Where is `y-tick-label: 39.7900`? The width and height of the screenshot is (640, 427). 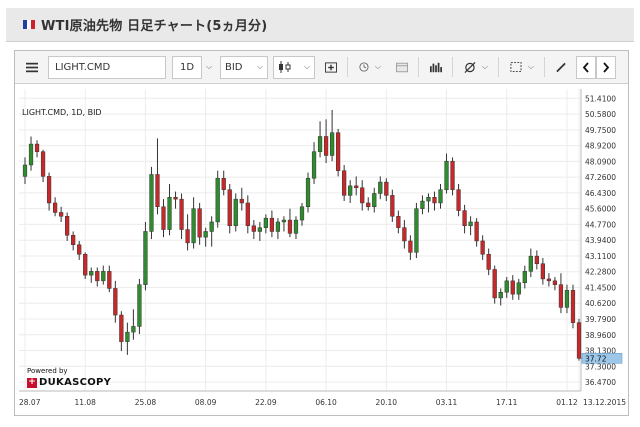 y-tick-label: 39.7900 is located at coordinates (600, 319).